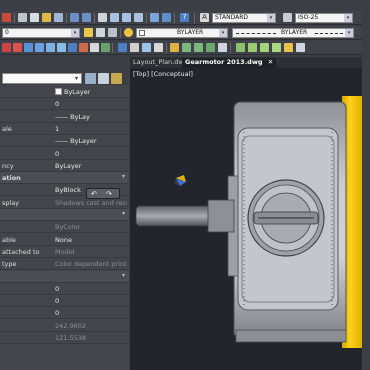  I want to click on 3d-rotate-icon, so click(198, 47).